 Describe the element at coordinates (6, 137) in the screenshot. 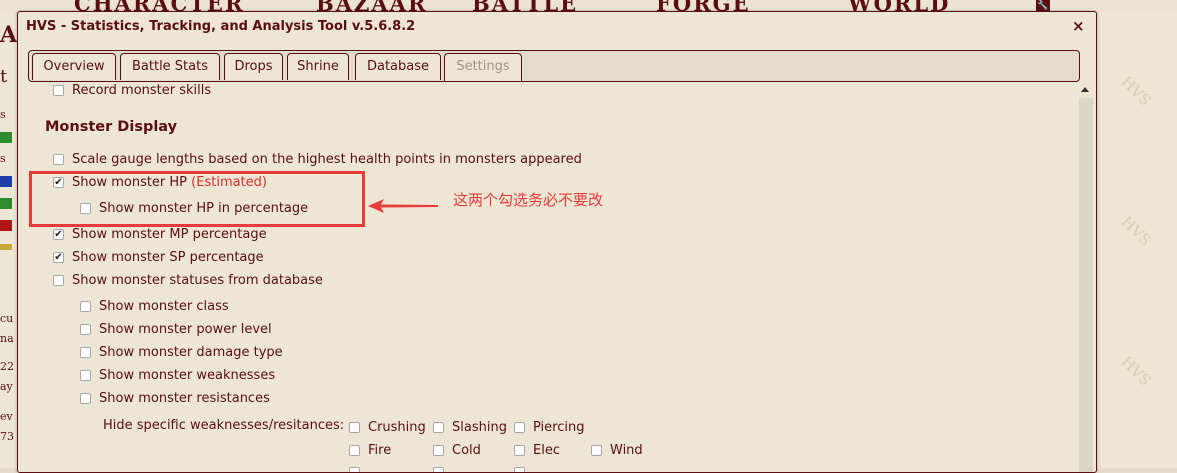

I see `bg-health-bar` at that location.